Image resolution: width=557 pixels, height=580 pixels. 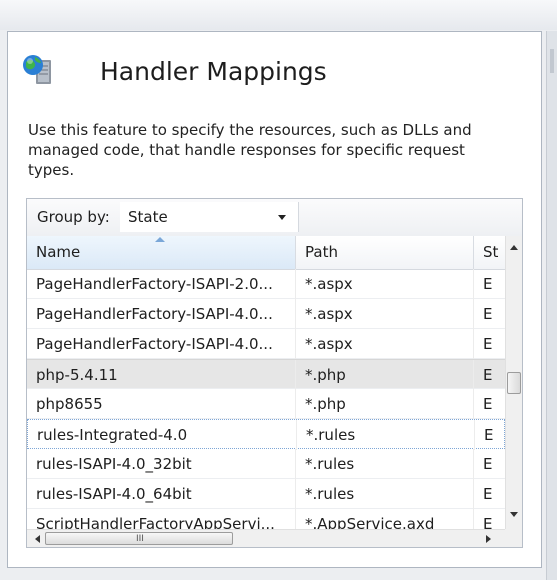 I want to click on horizontal-scroll-thumb: III, so click(x=139, y=538).